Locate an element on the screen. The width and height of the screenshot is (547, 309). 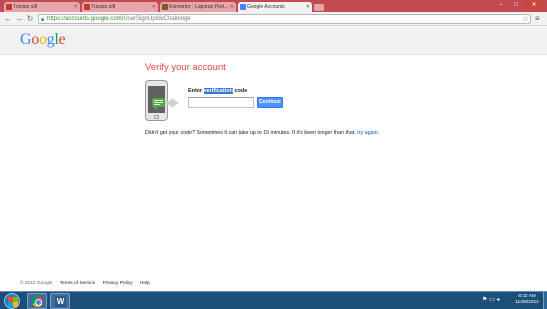
clock: 8:32 AM 11/28/2012 is located at coordinates (527, 300).